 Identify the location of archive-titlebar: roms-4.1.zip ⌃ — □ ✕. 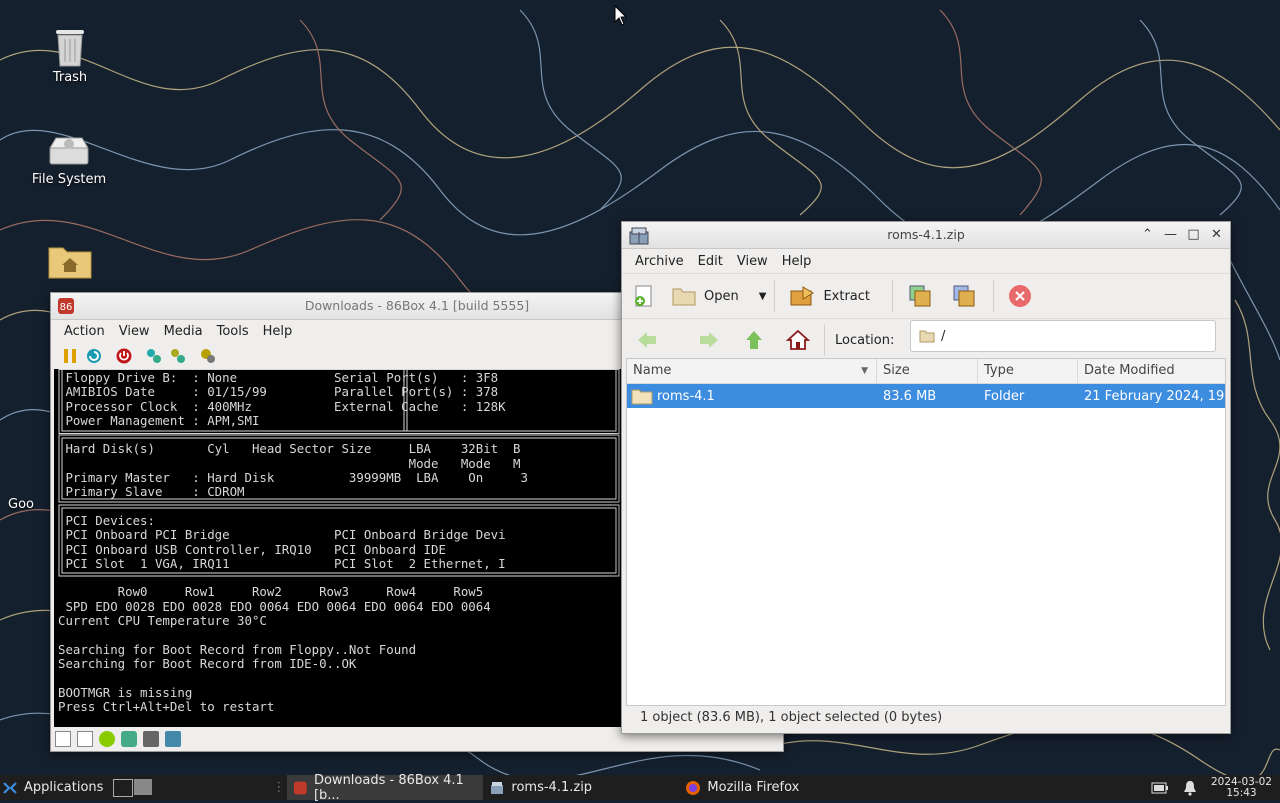
(926, 235).